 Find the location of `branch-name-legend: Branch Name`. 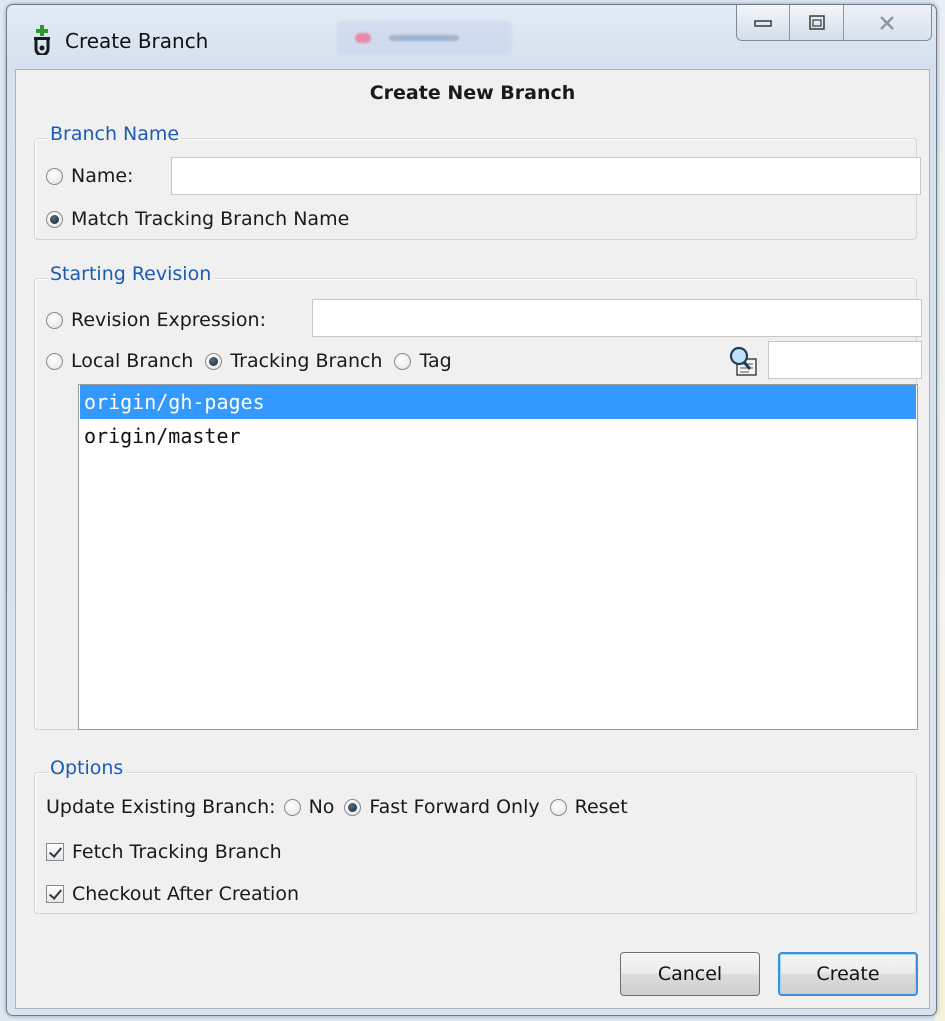

branch-name-legend: Branch Name is located at coordinates (115, 134).